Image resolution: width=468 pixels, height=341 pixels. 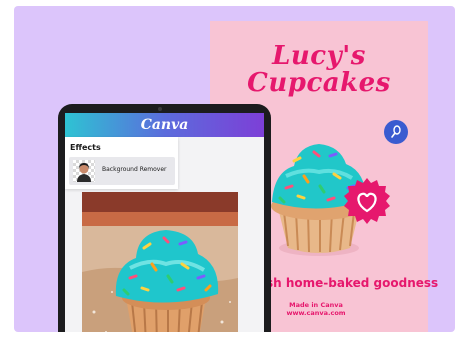 I want to click on poster-tagline: sh home-baked goodness, so click(x=352, y=283).